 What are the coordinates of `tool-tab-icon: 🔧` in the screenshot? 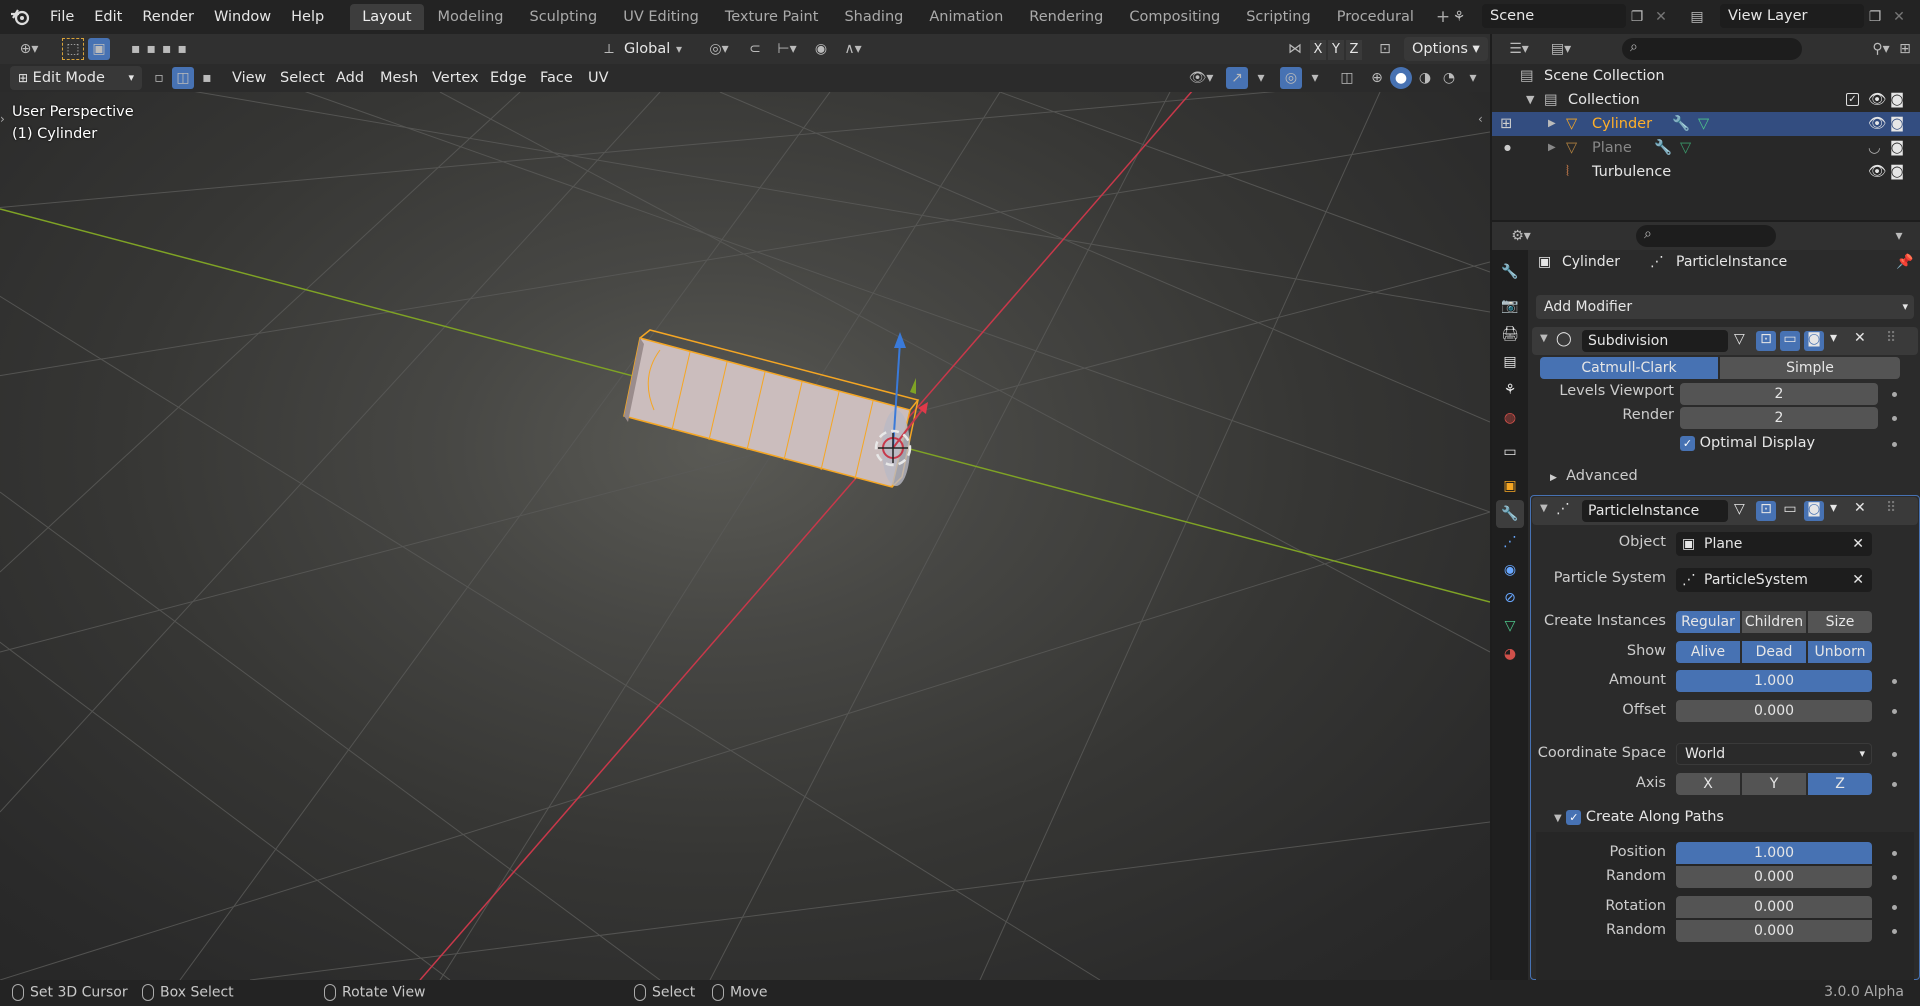 It's located at (1510, 272).